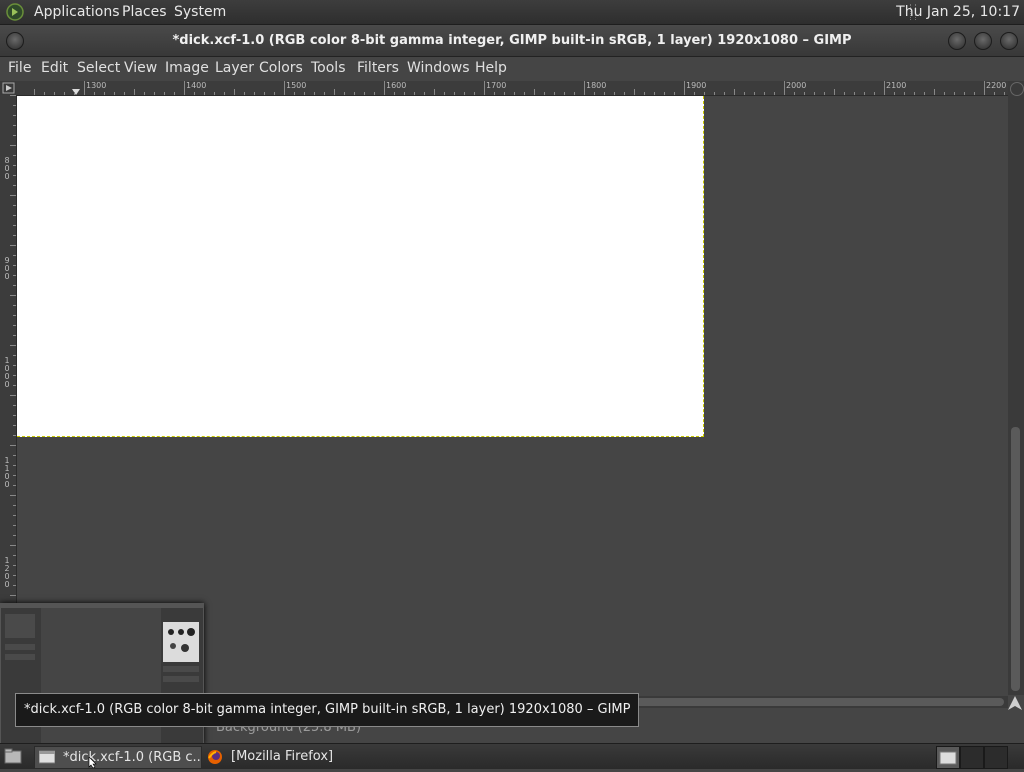 This screenshot has width=1024, height=772. What do you see at coordinates (1015, 703) in the screenshot?
I see `navigate-icon` at bounding box center [1015, 703].